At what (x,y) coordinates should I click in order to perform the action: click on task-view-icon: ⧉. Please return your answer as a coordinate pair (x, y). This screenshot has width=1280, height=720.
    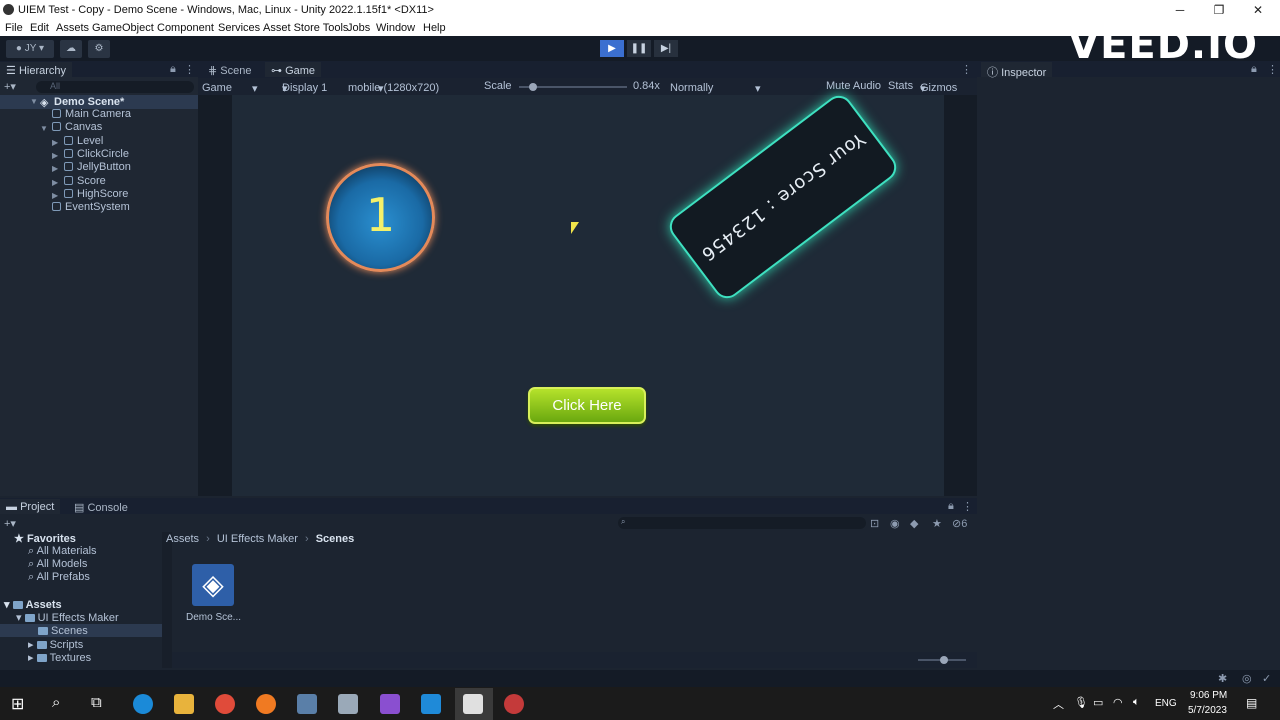
    Looking at the image, I should click on (96, 702).